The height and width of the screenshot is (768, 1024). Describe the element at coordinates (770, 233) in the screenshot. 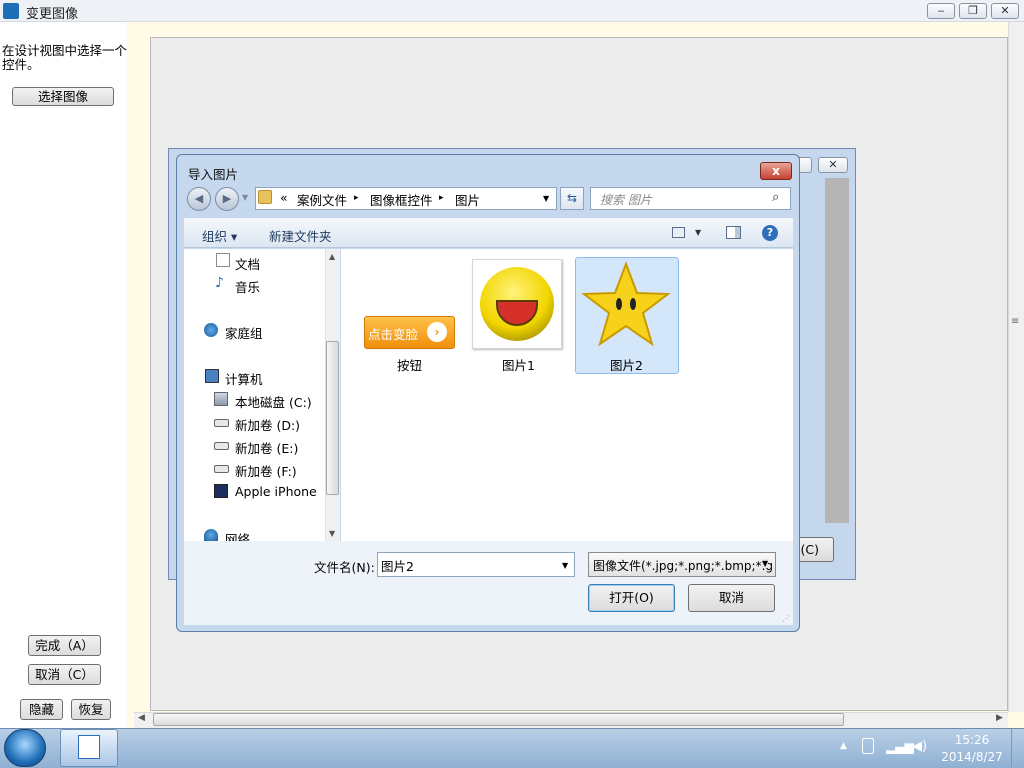

I see `help-icon: ?` at that location.